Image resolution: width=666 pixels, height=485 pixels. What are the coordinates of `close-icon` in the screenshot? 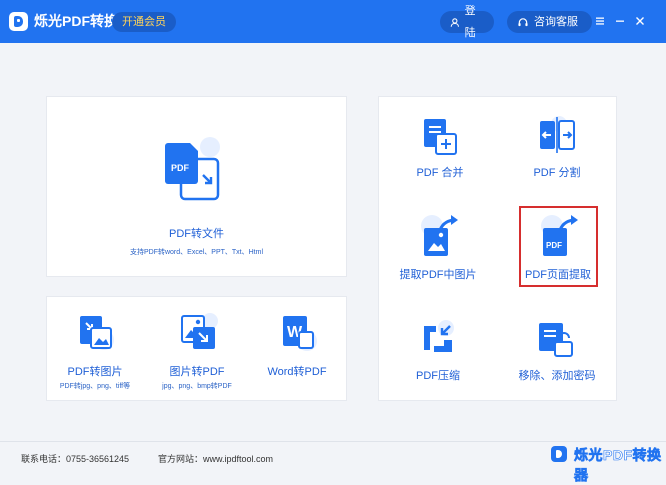 It's located at (640, 21).